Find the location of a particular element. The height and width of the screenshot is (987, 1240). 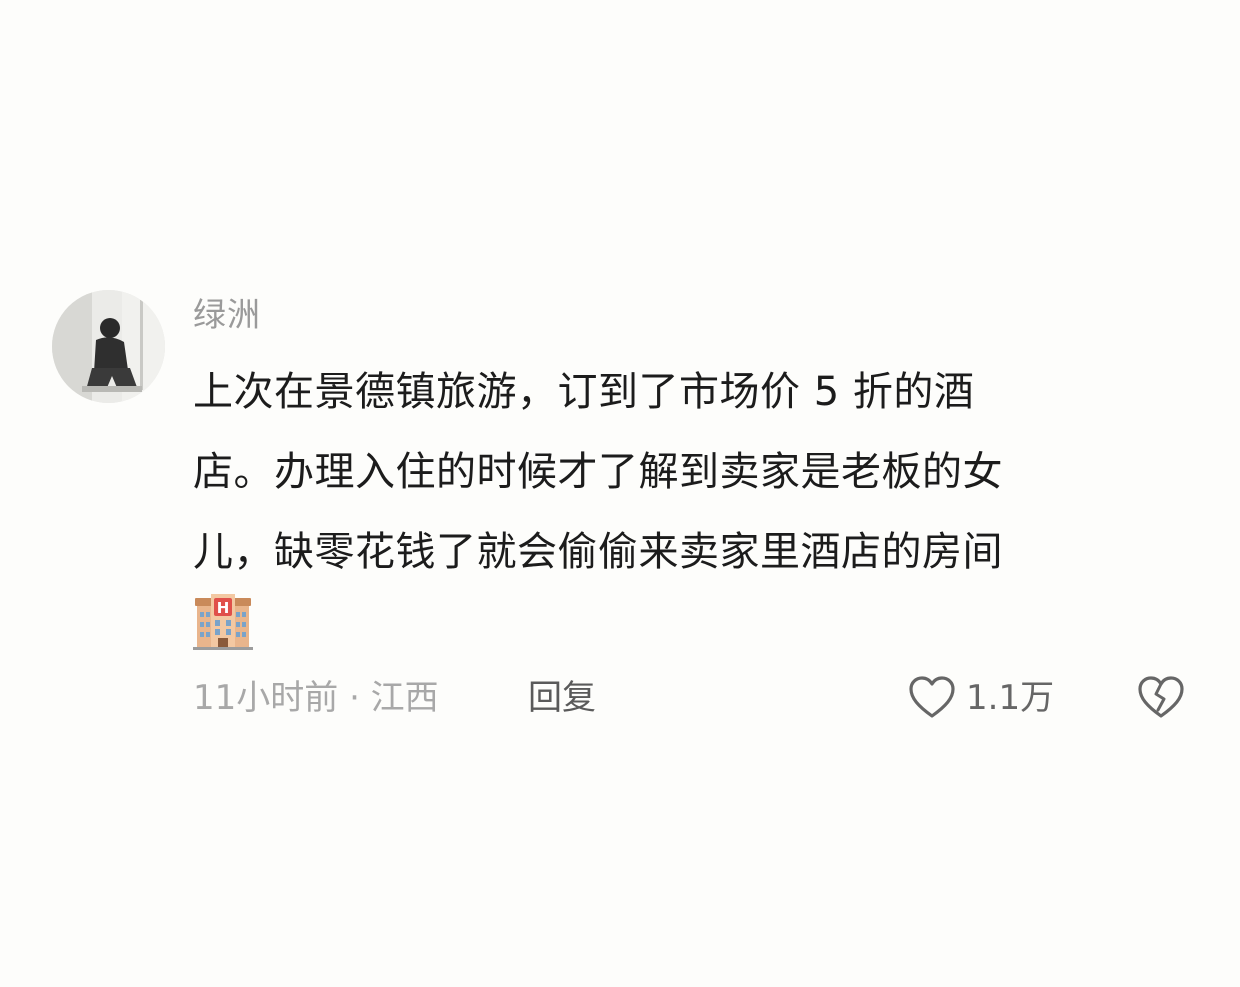

username: 绿洲 is located at coordinates (227, 315).